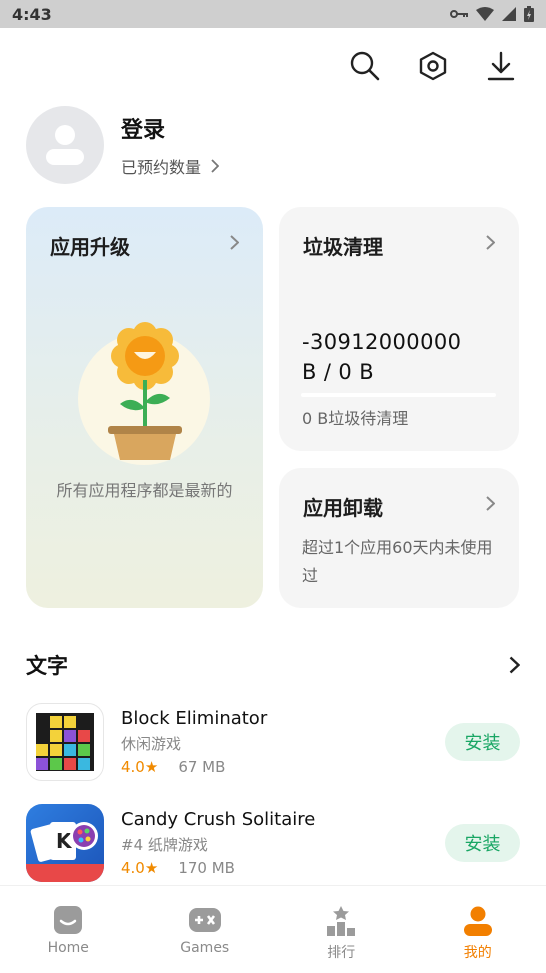 The image size is (546, 973). I want to click on settings-button, so click(433, 66).